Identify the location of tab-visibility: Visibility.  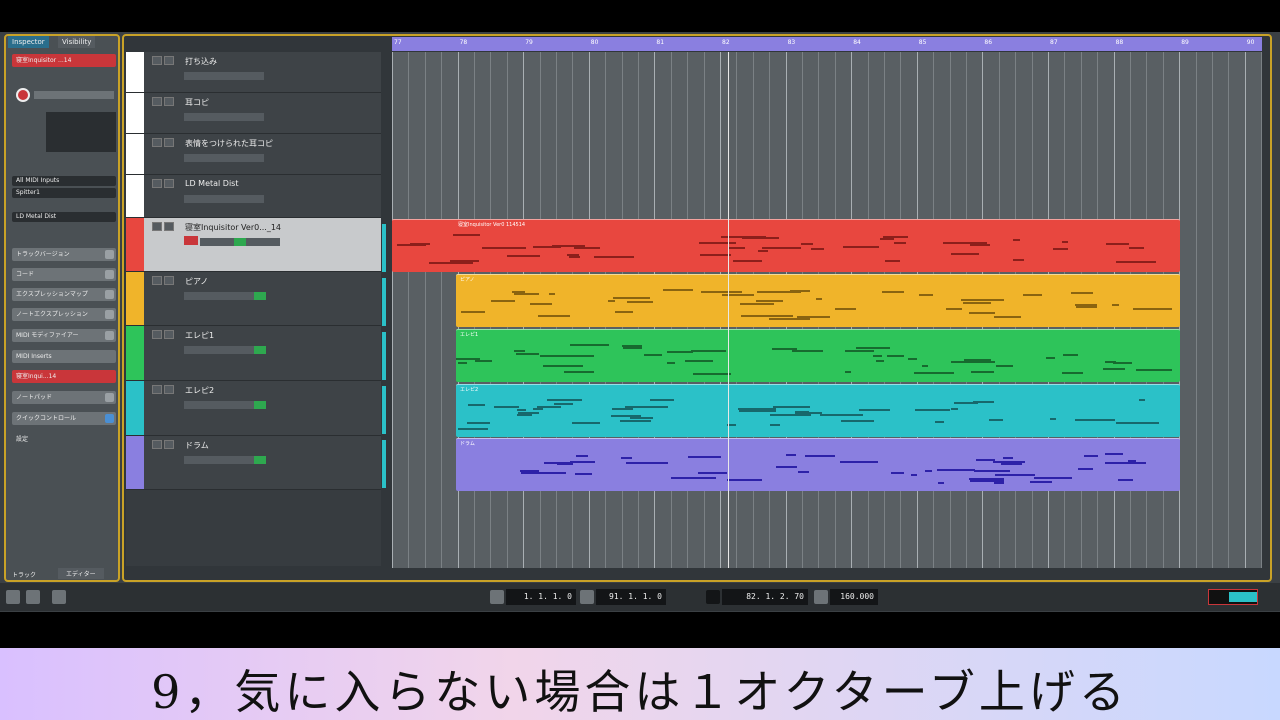
(77, 42).